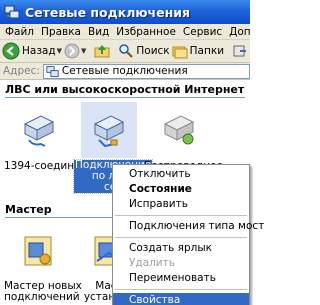  I want to click on search-button: Поиск, so click(144, 51).